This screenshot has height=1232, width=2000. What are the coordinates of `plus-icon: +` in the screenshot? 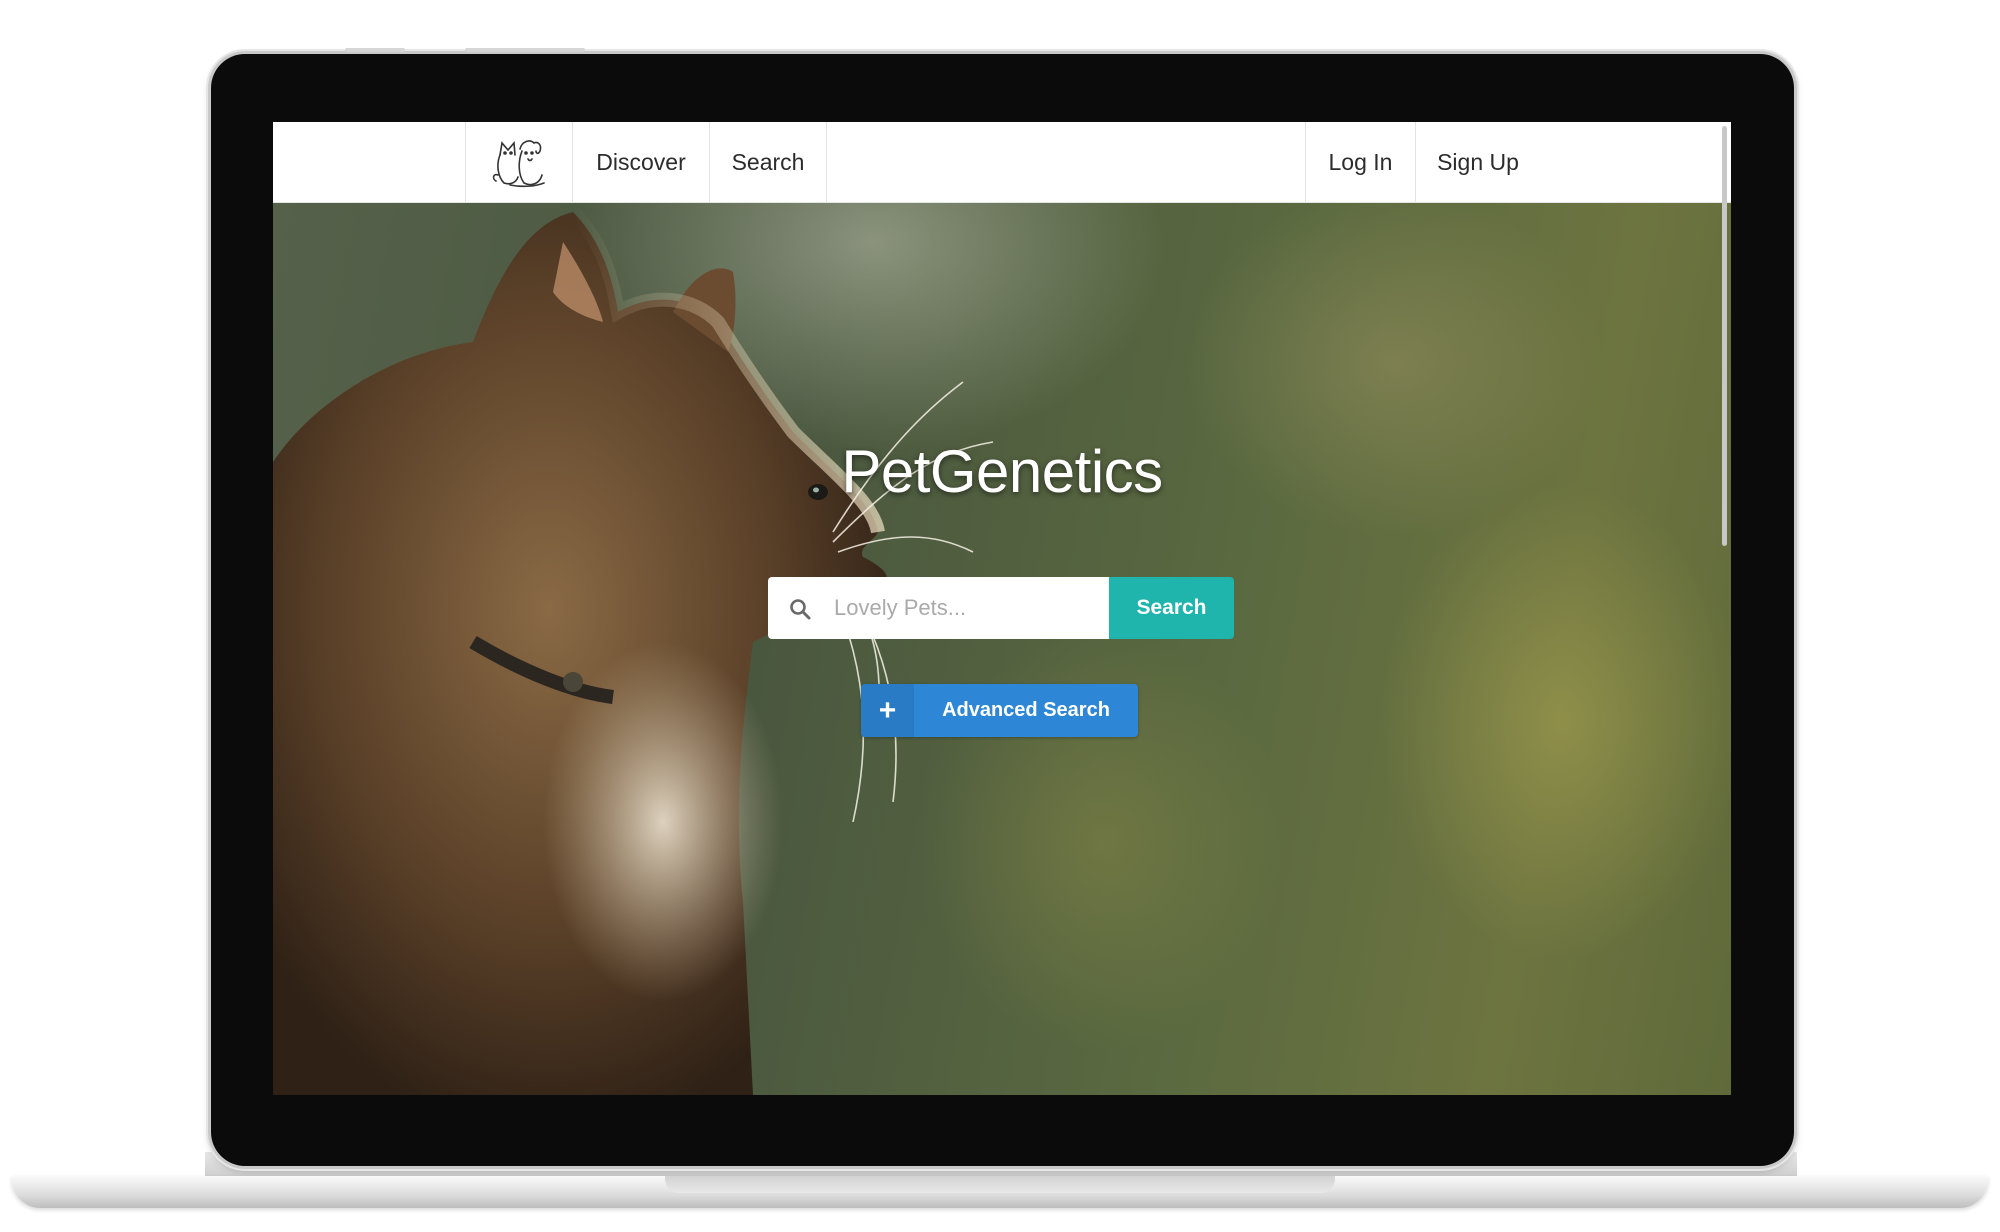 It's located at (887, 710).